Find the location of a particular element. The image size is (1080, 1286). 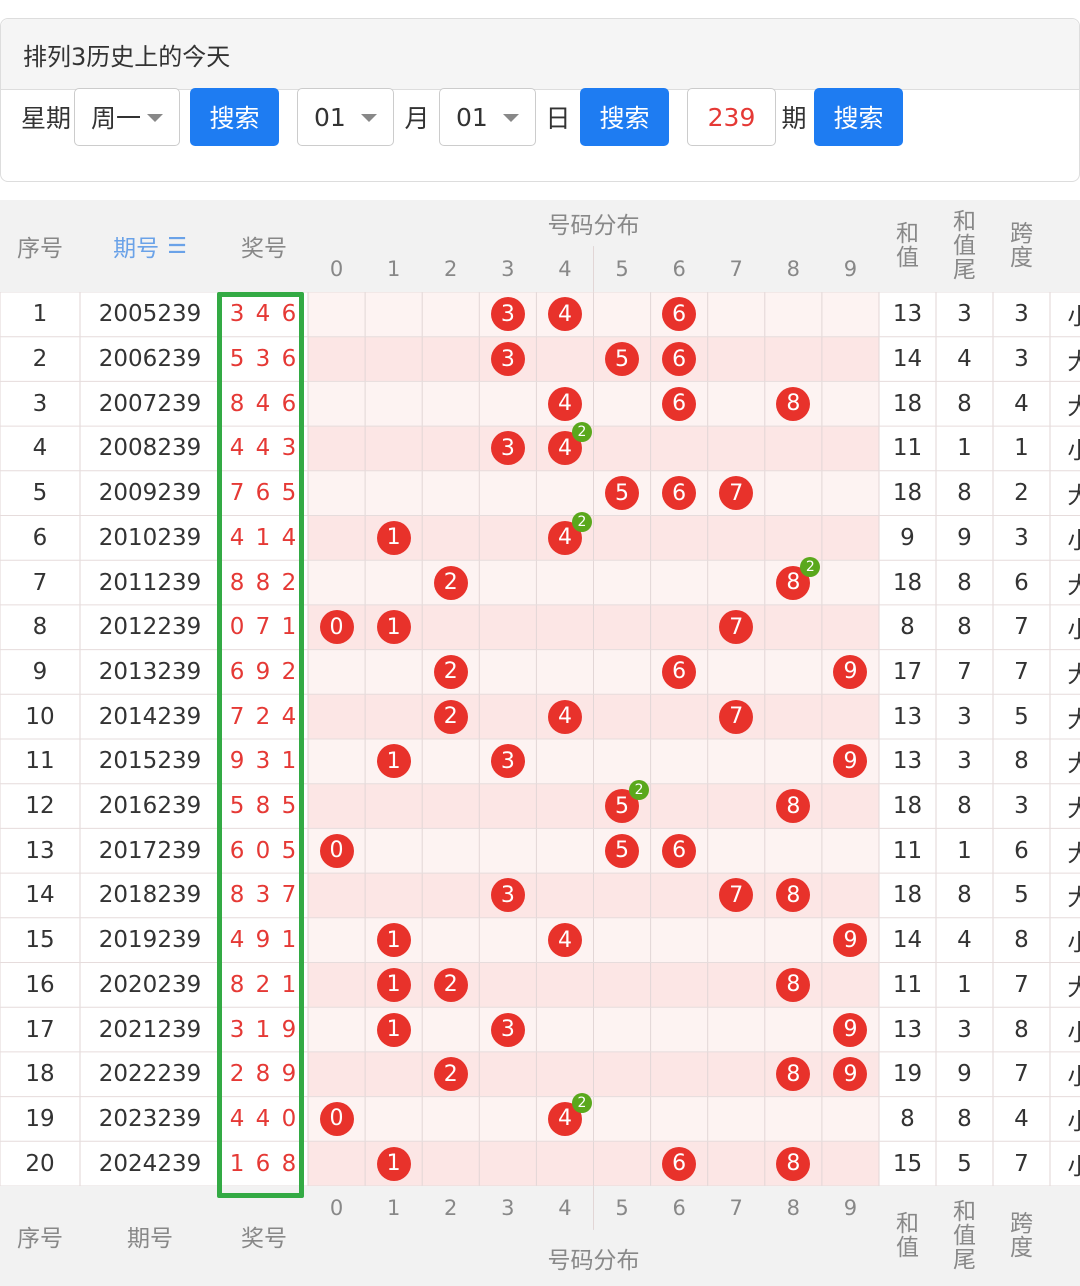

header-digit-8: 8 is located at coordinates (793, 269).